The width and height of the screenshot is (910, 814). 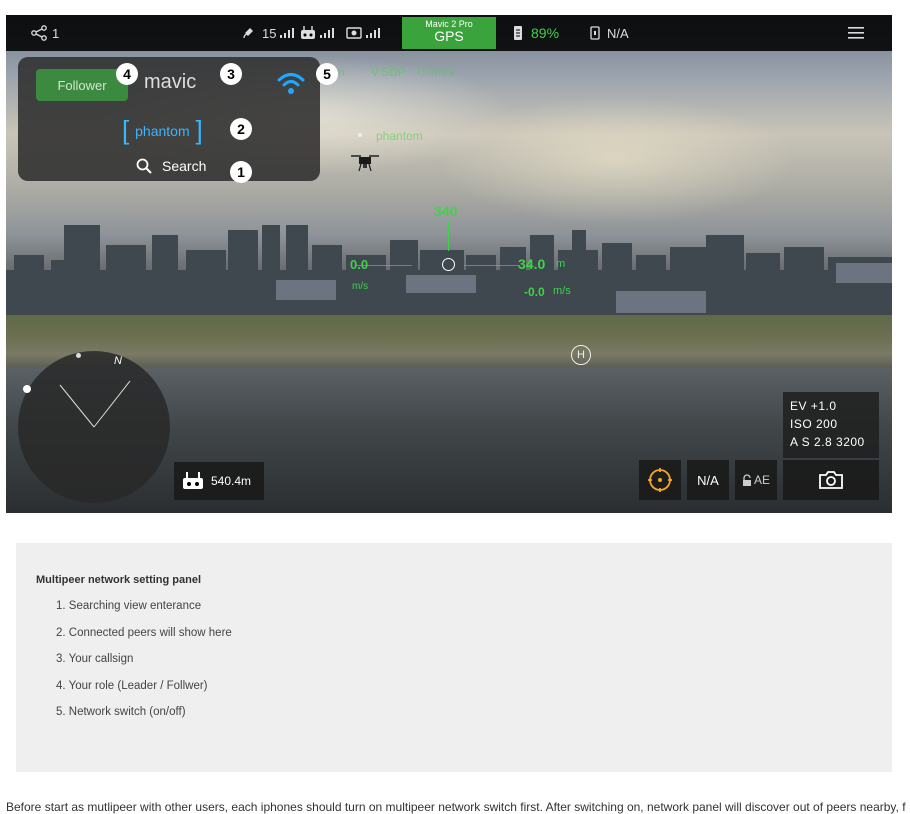 I want to click on search-button: Search, so click(x=171, y=166).